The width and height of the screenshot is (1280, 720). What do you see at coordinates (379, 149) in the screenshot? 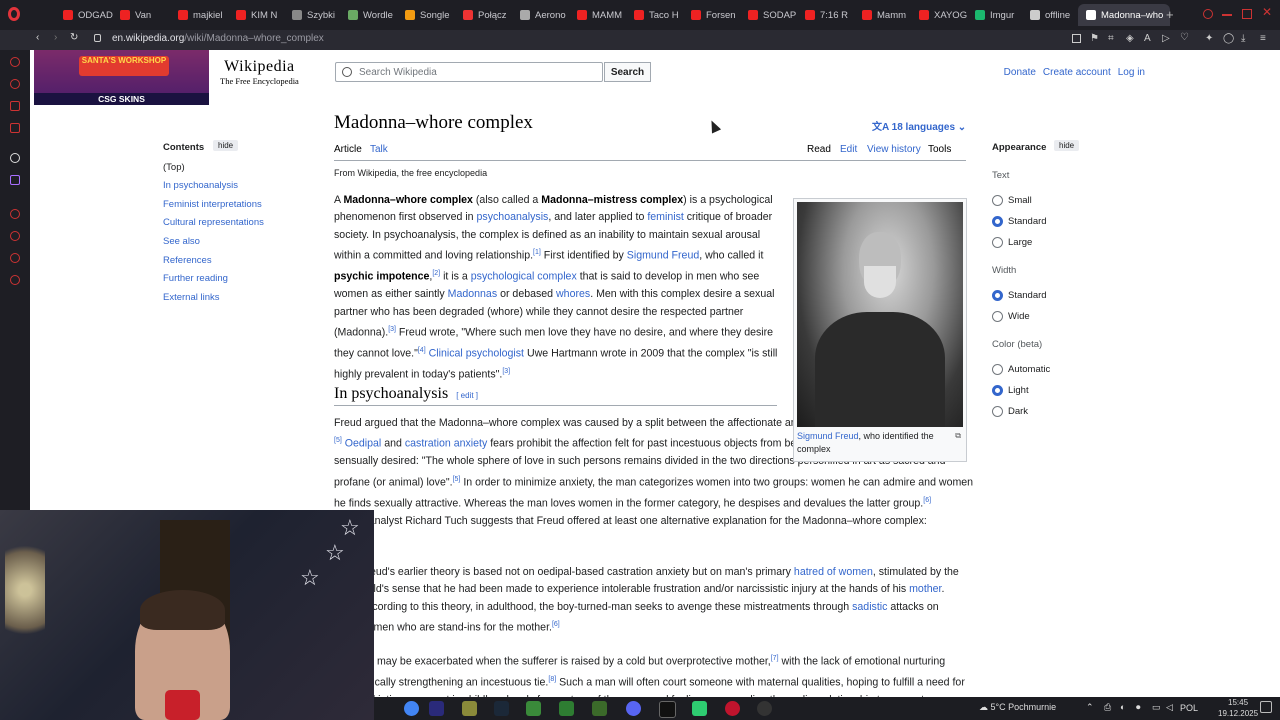
I see `tab-talk: Talk` at bounding box center [379, 149].